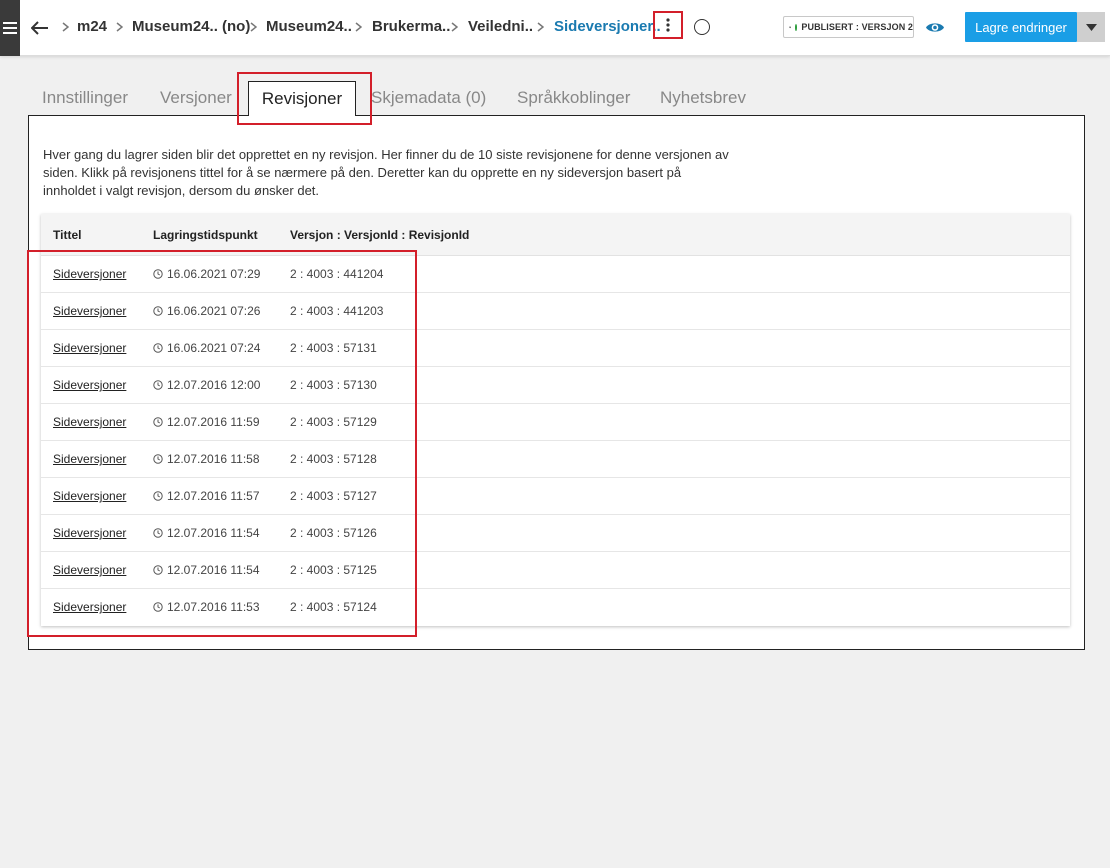 The image size is (1110, 868). Describe the element at coordinates (607, 26) in the screenshot. I see `breadcrumb-current: Sideversjoner..` at that location.